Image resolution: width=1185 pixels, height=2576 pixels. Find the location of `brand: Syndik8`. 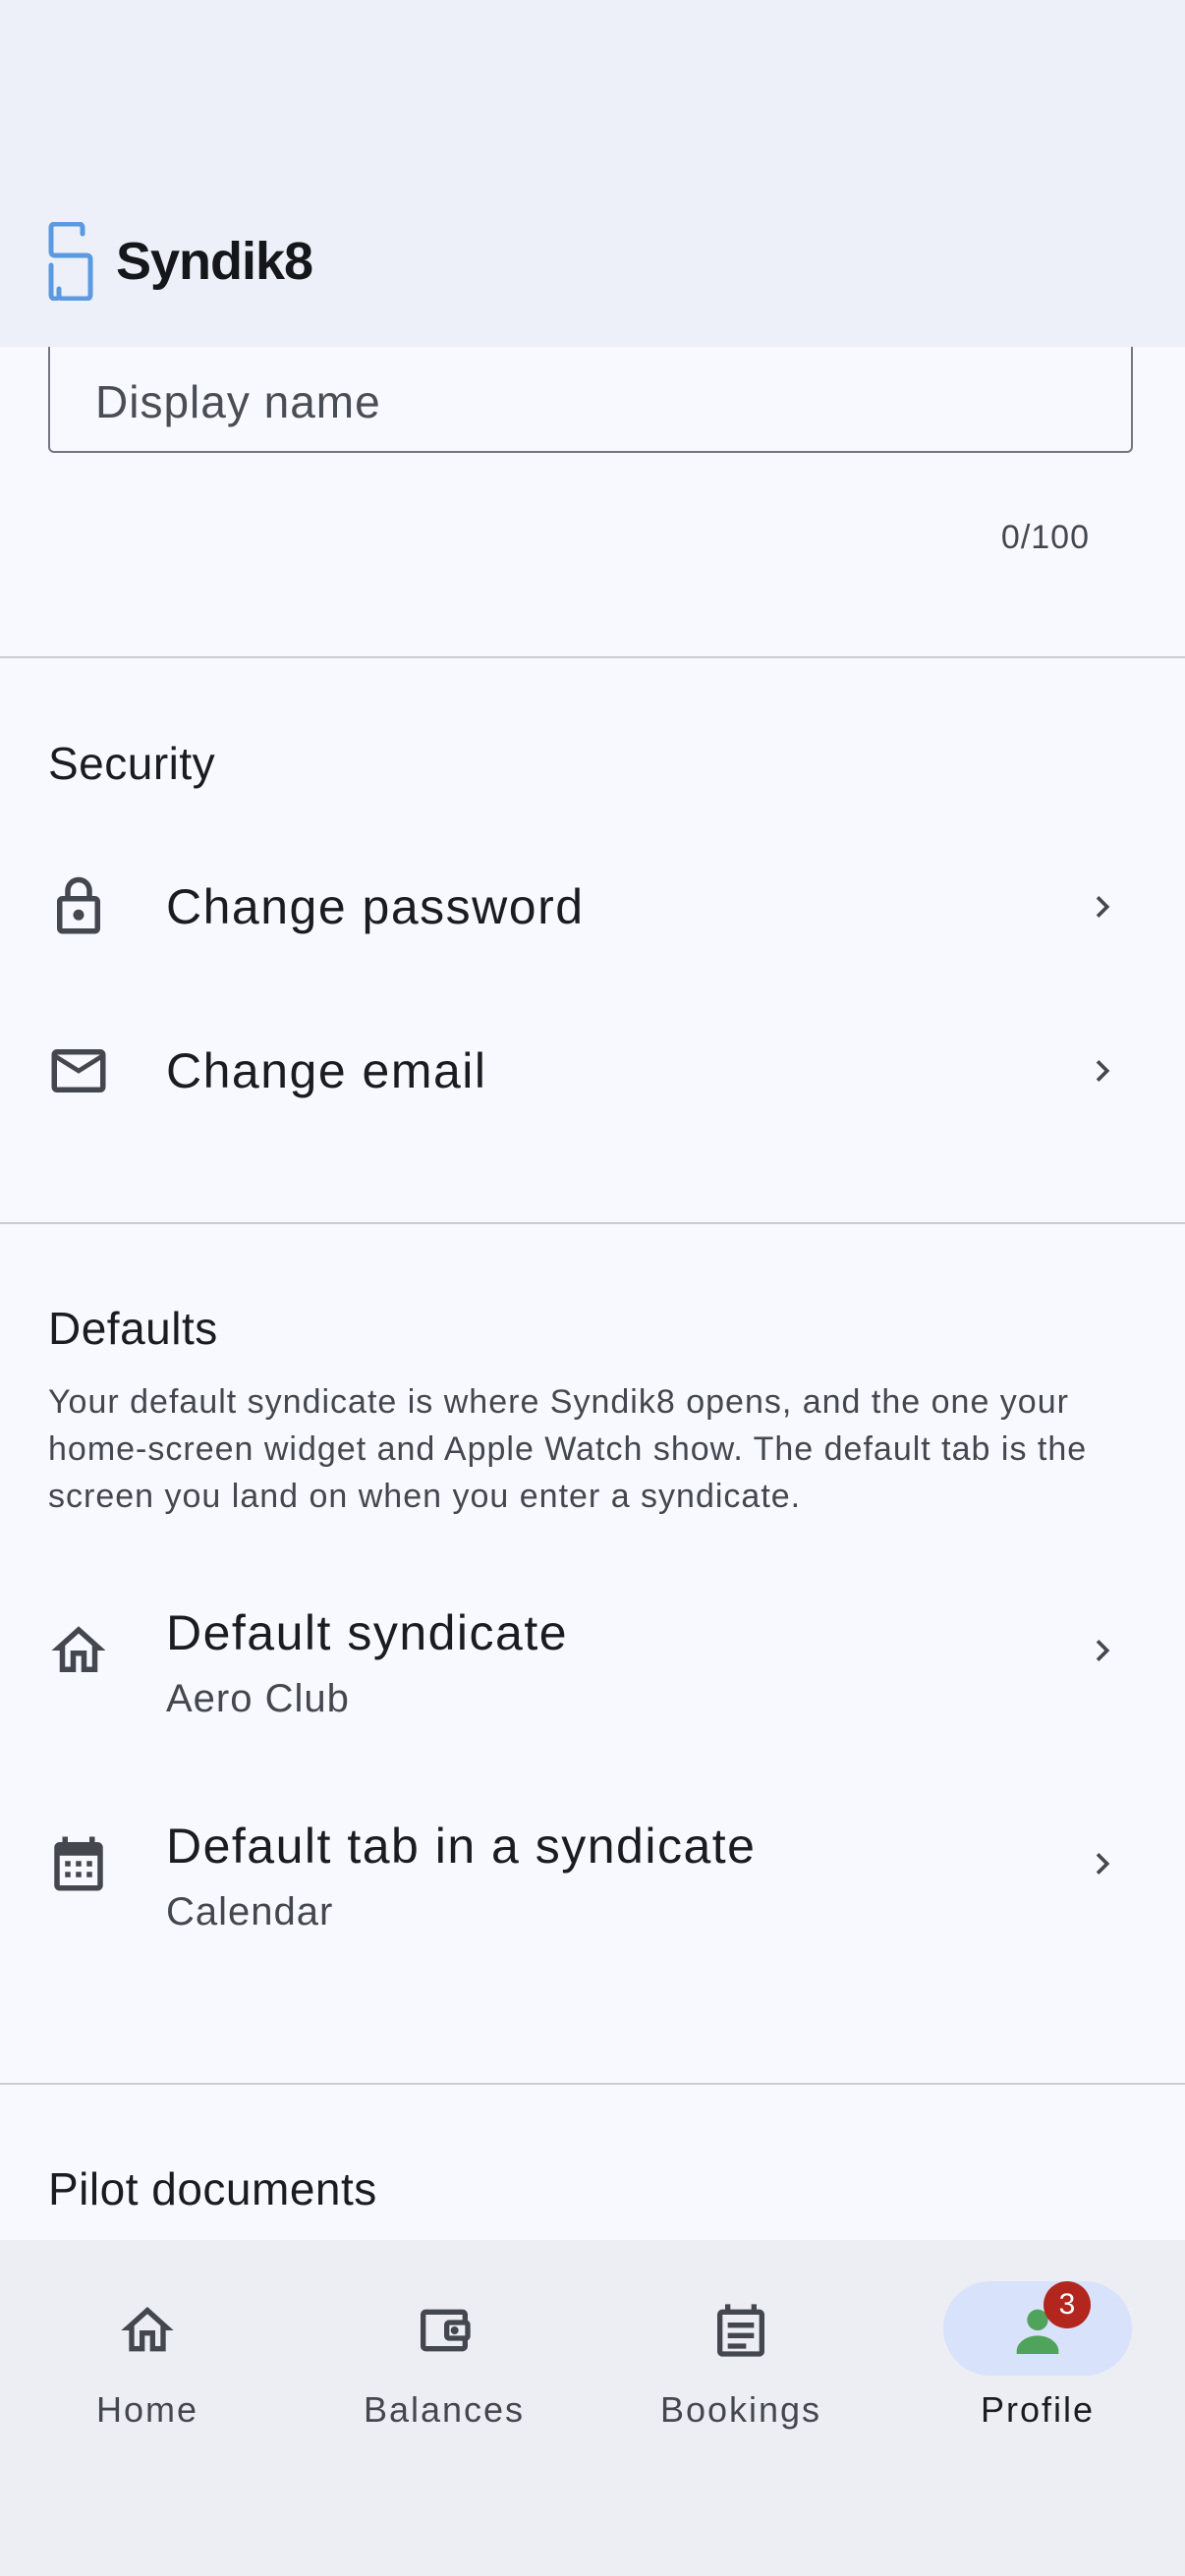

brand: Syndik8 is located at coordinates (180, 261).